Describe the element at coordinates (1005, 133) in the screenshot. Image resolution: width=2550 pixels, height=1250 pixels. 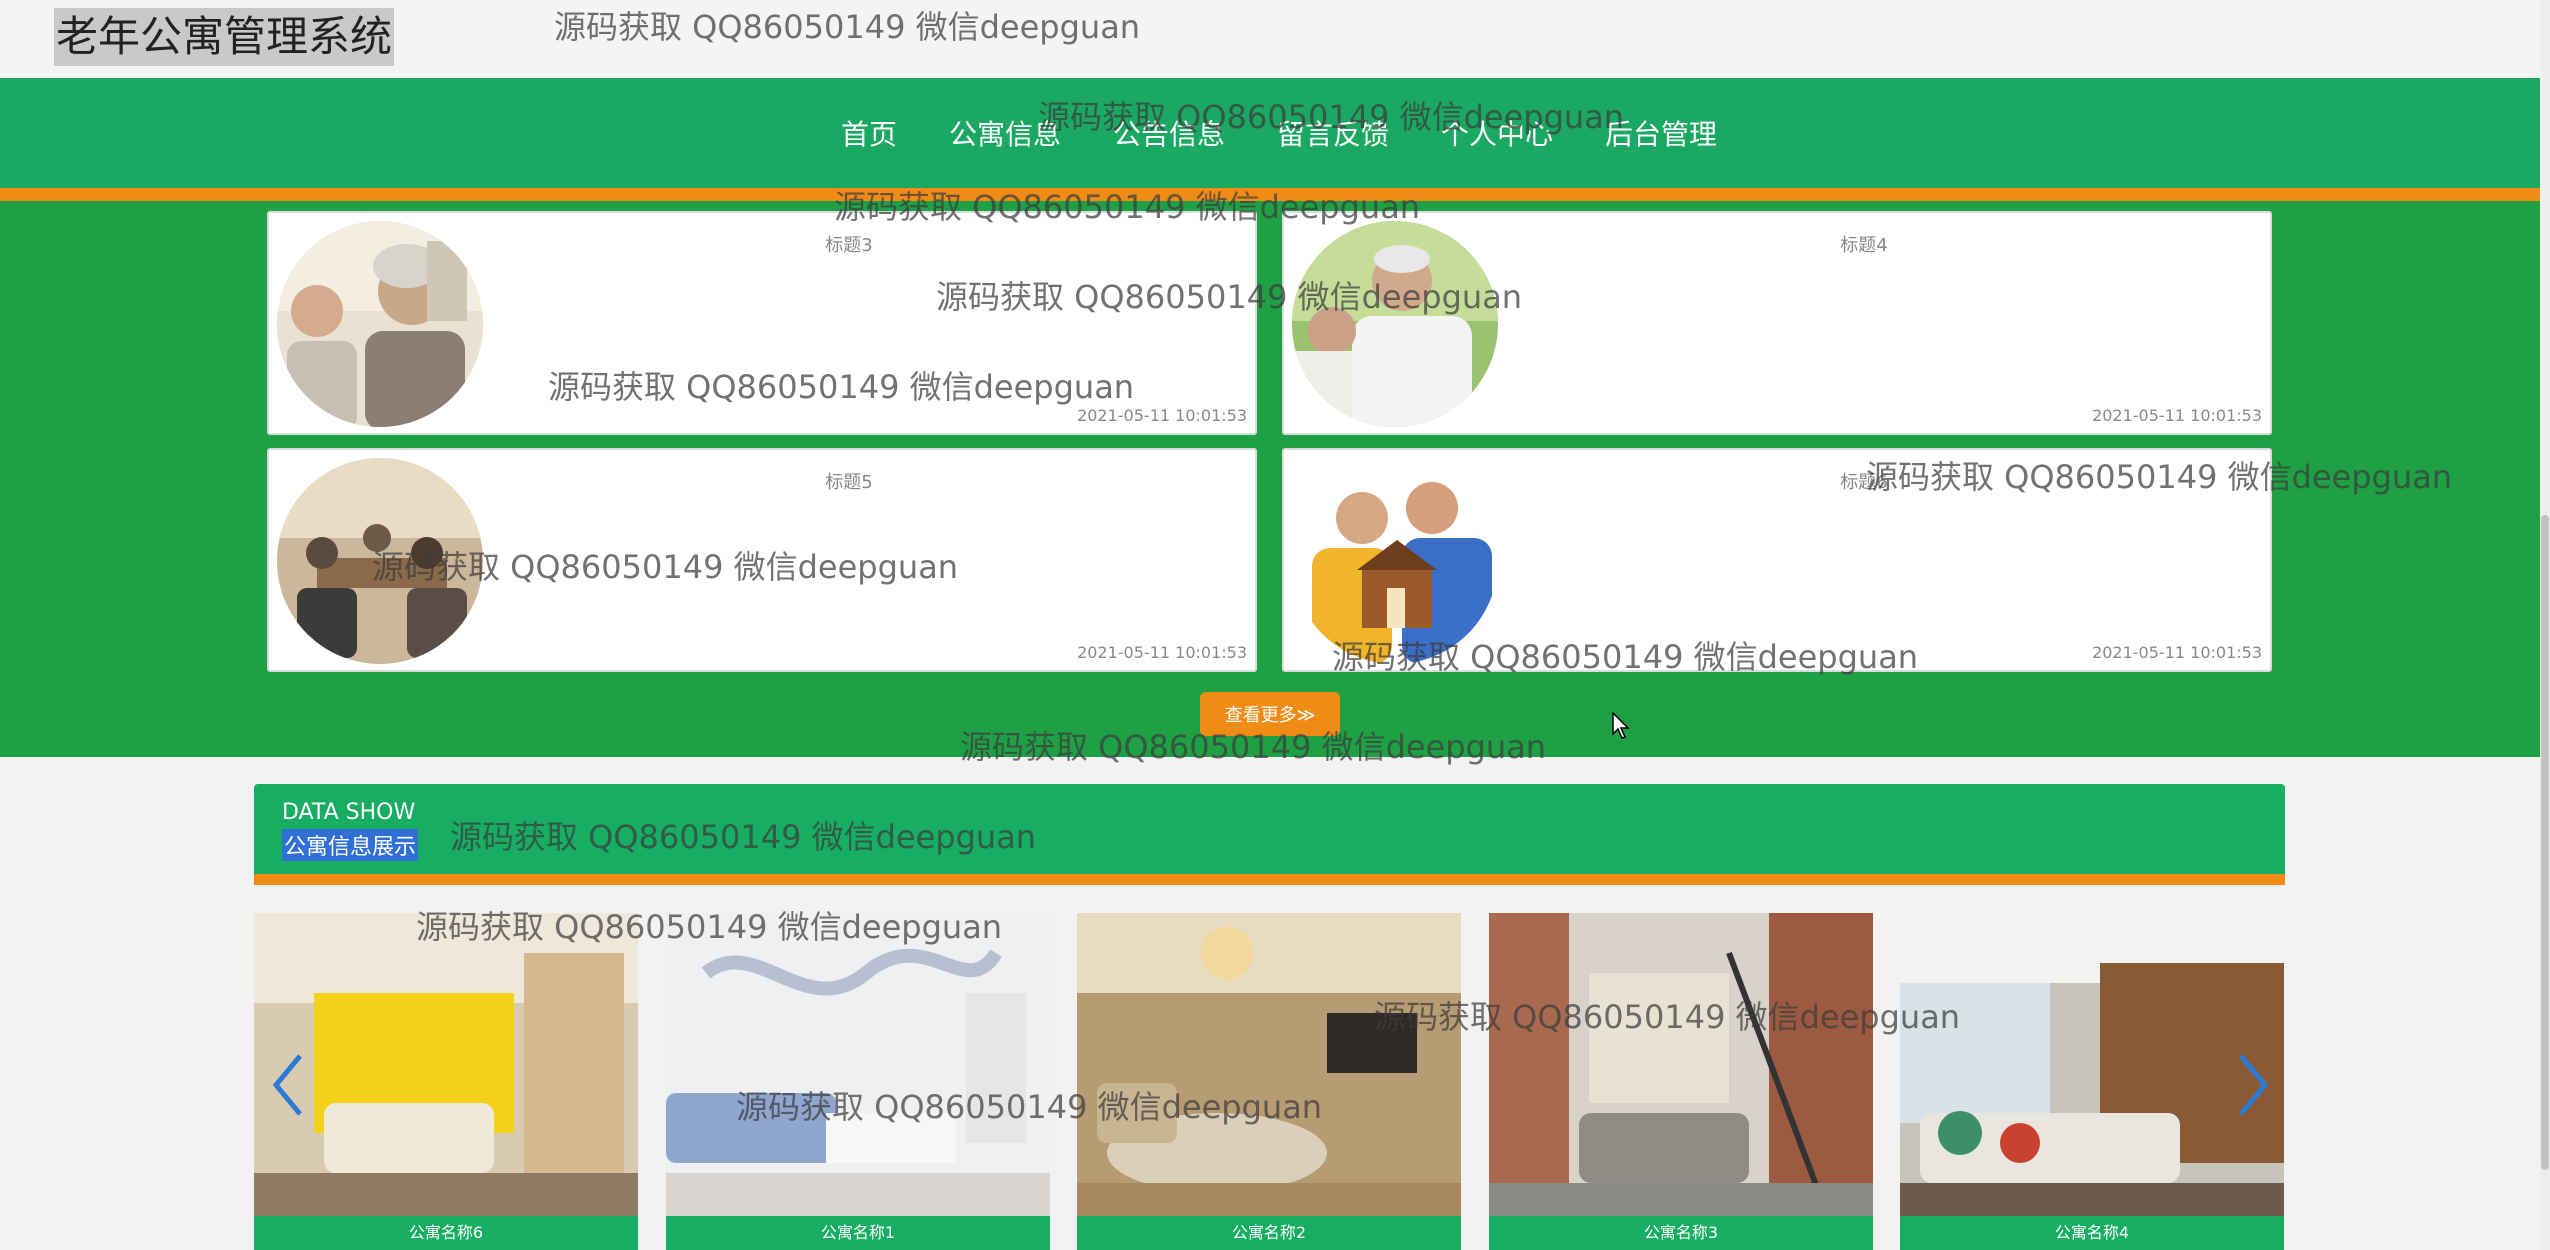
I see `nav-item-apartments: 公寓信息` at that location.